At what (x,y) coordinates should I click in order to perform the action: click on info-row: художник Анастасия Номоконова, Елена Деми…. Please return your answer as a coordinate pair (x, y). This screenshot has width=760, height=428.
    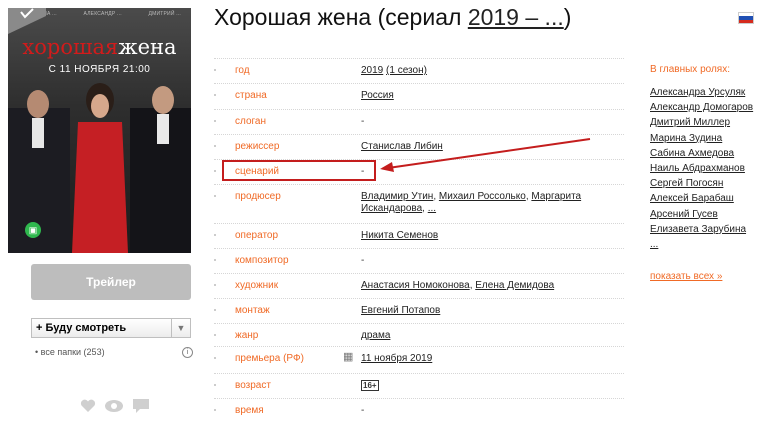
    Looking at the image, I should click on (419, 286).